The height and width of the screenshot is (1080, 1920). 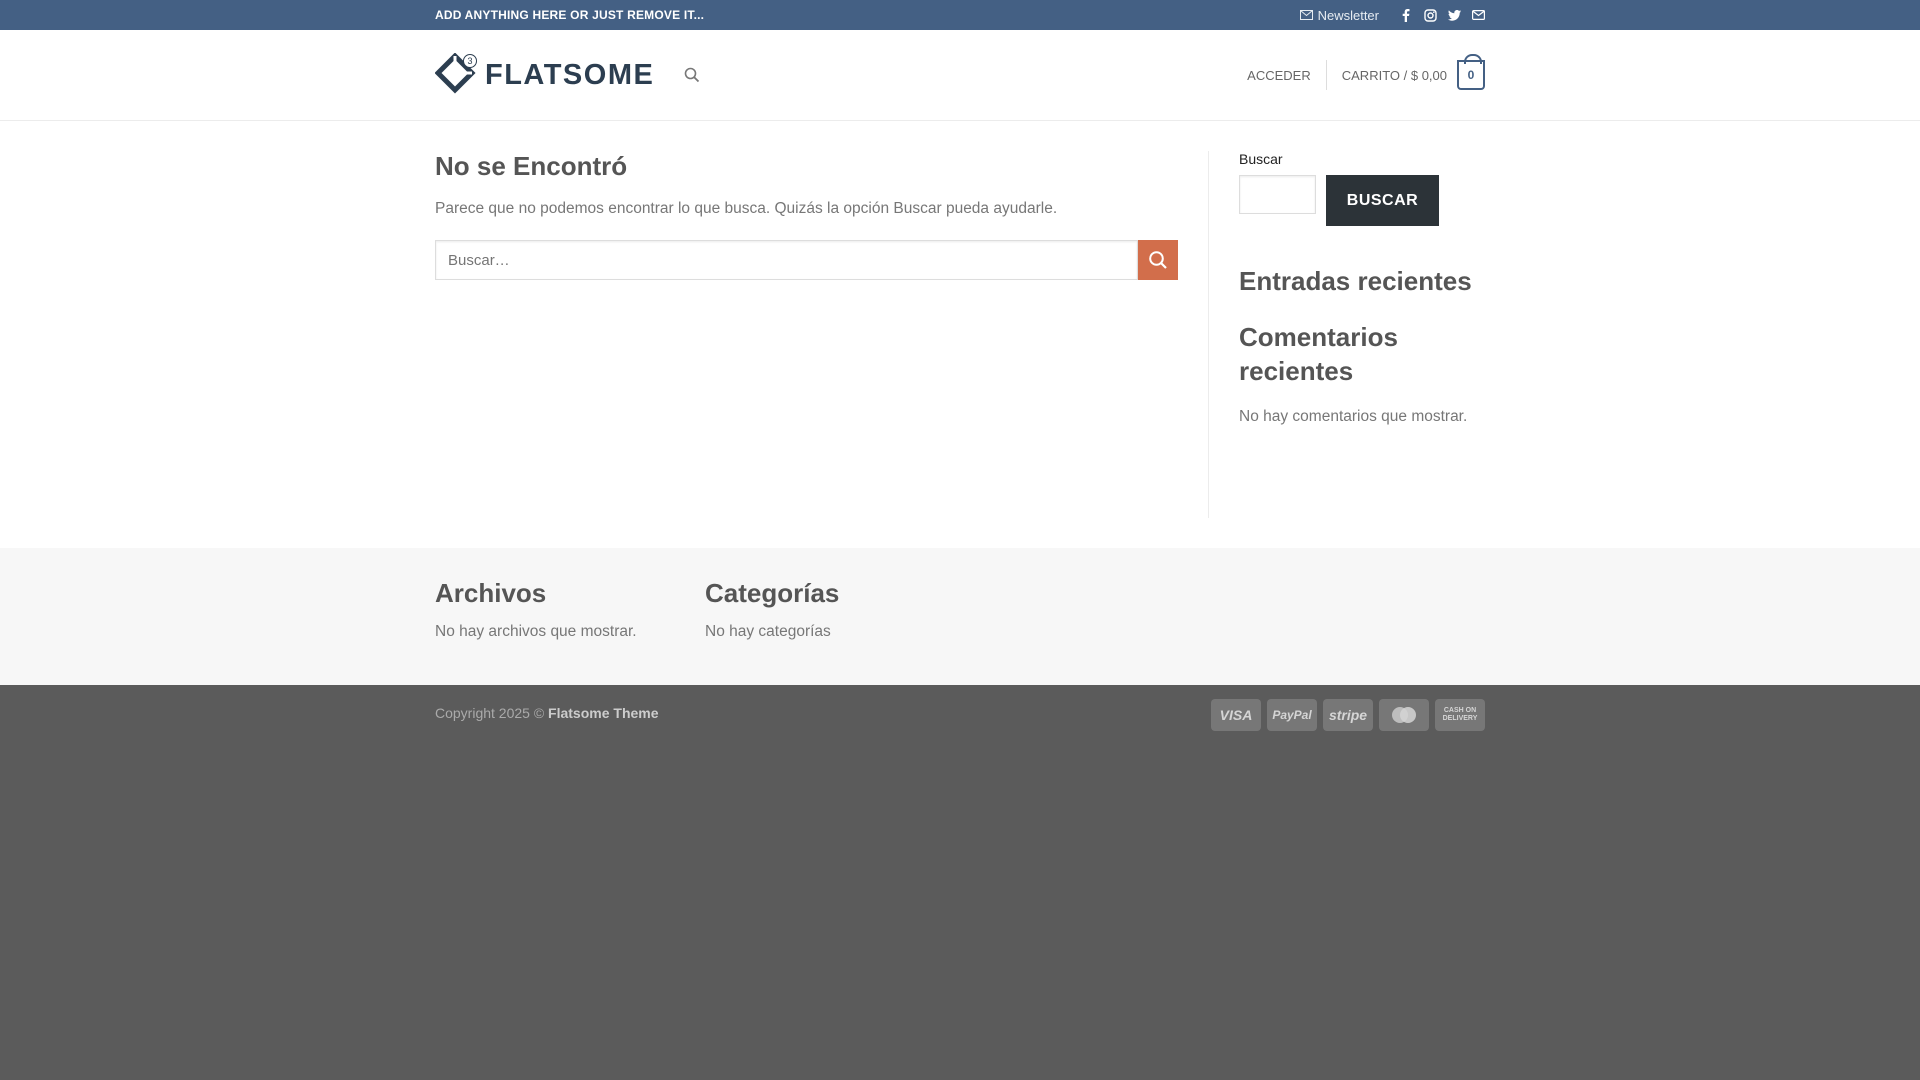 I want to click on archives-empty-text: No hay archivos que mostrar., so click(x=536, y=631).